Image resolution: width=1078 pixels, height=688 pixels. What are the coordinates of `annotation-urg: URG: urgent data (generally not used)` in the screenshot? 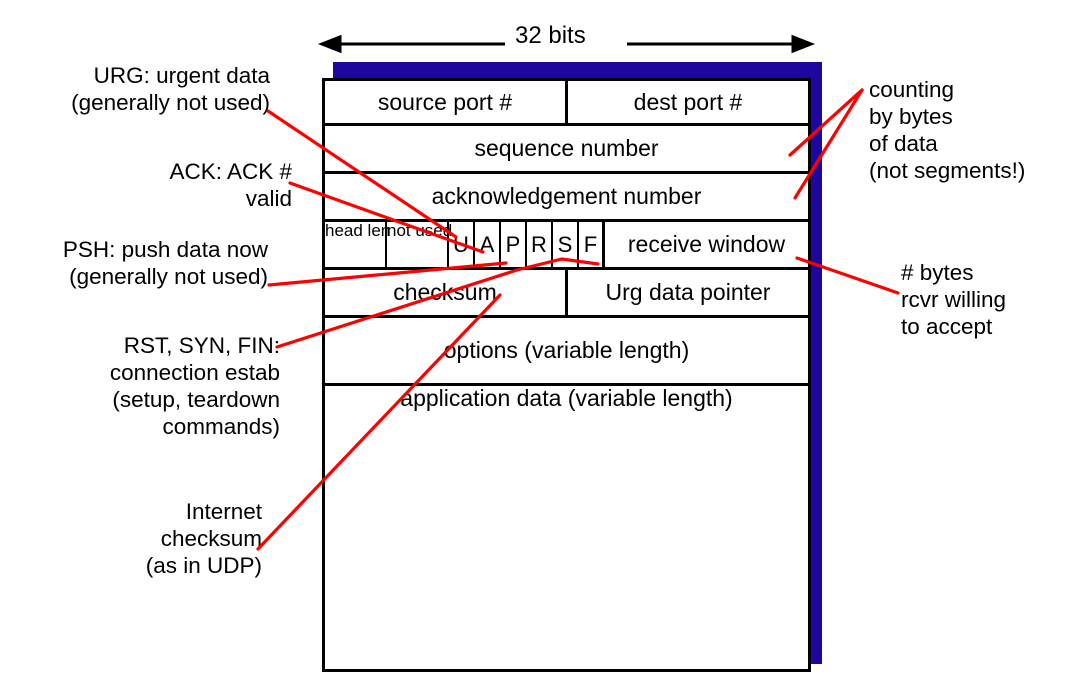 It's located at (170, 89).